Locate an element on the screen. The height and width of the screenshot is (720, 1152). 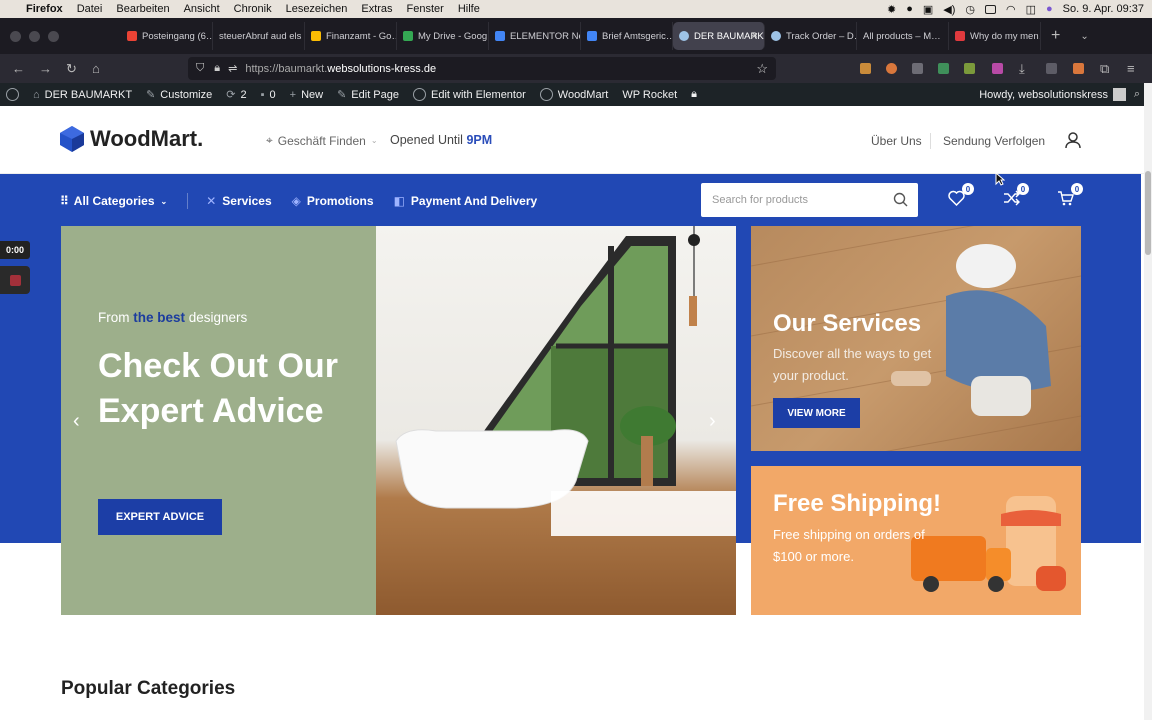
nav-services: ✕ Services is located at coordinates (238, 201).